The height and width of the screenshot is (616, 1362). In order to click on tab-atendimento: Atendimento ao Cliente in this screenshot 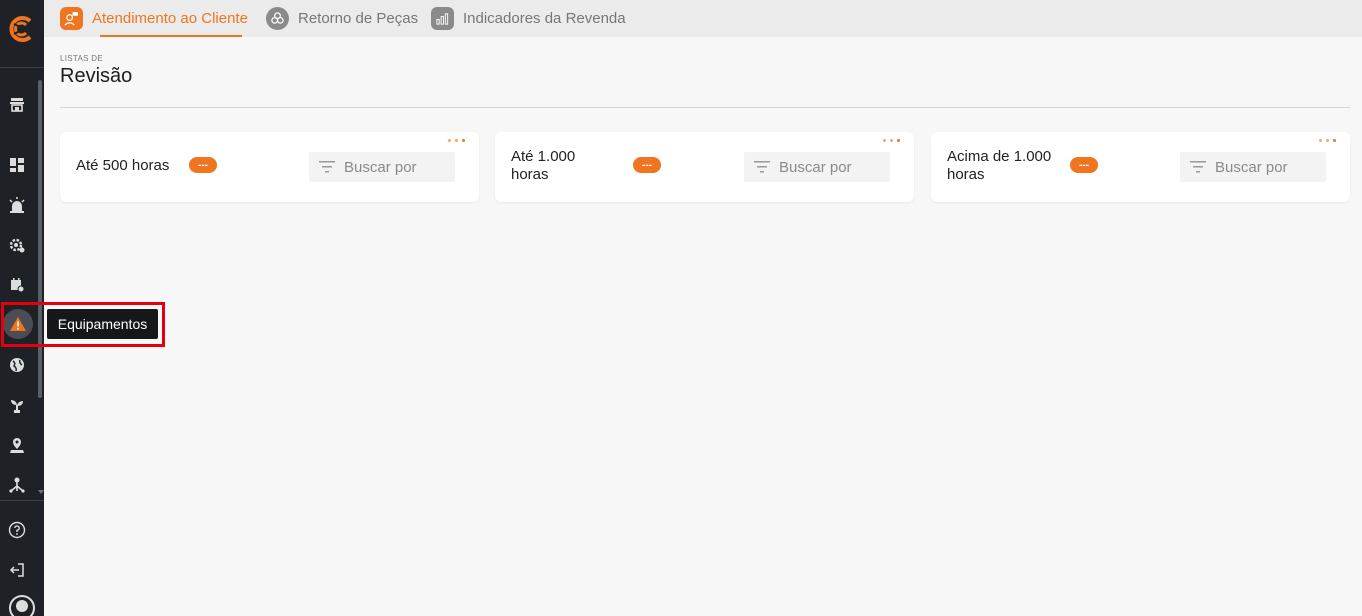, I will do `click(154, 18)`.